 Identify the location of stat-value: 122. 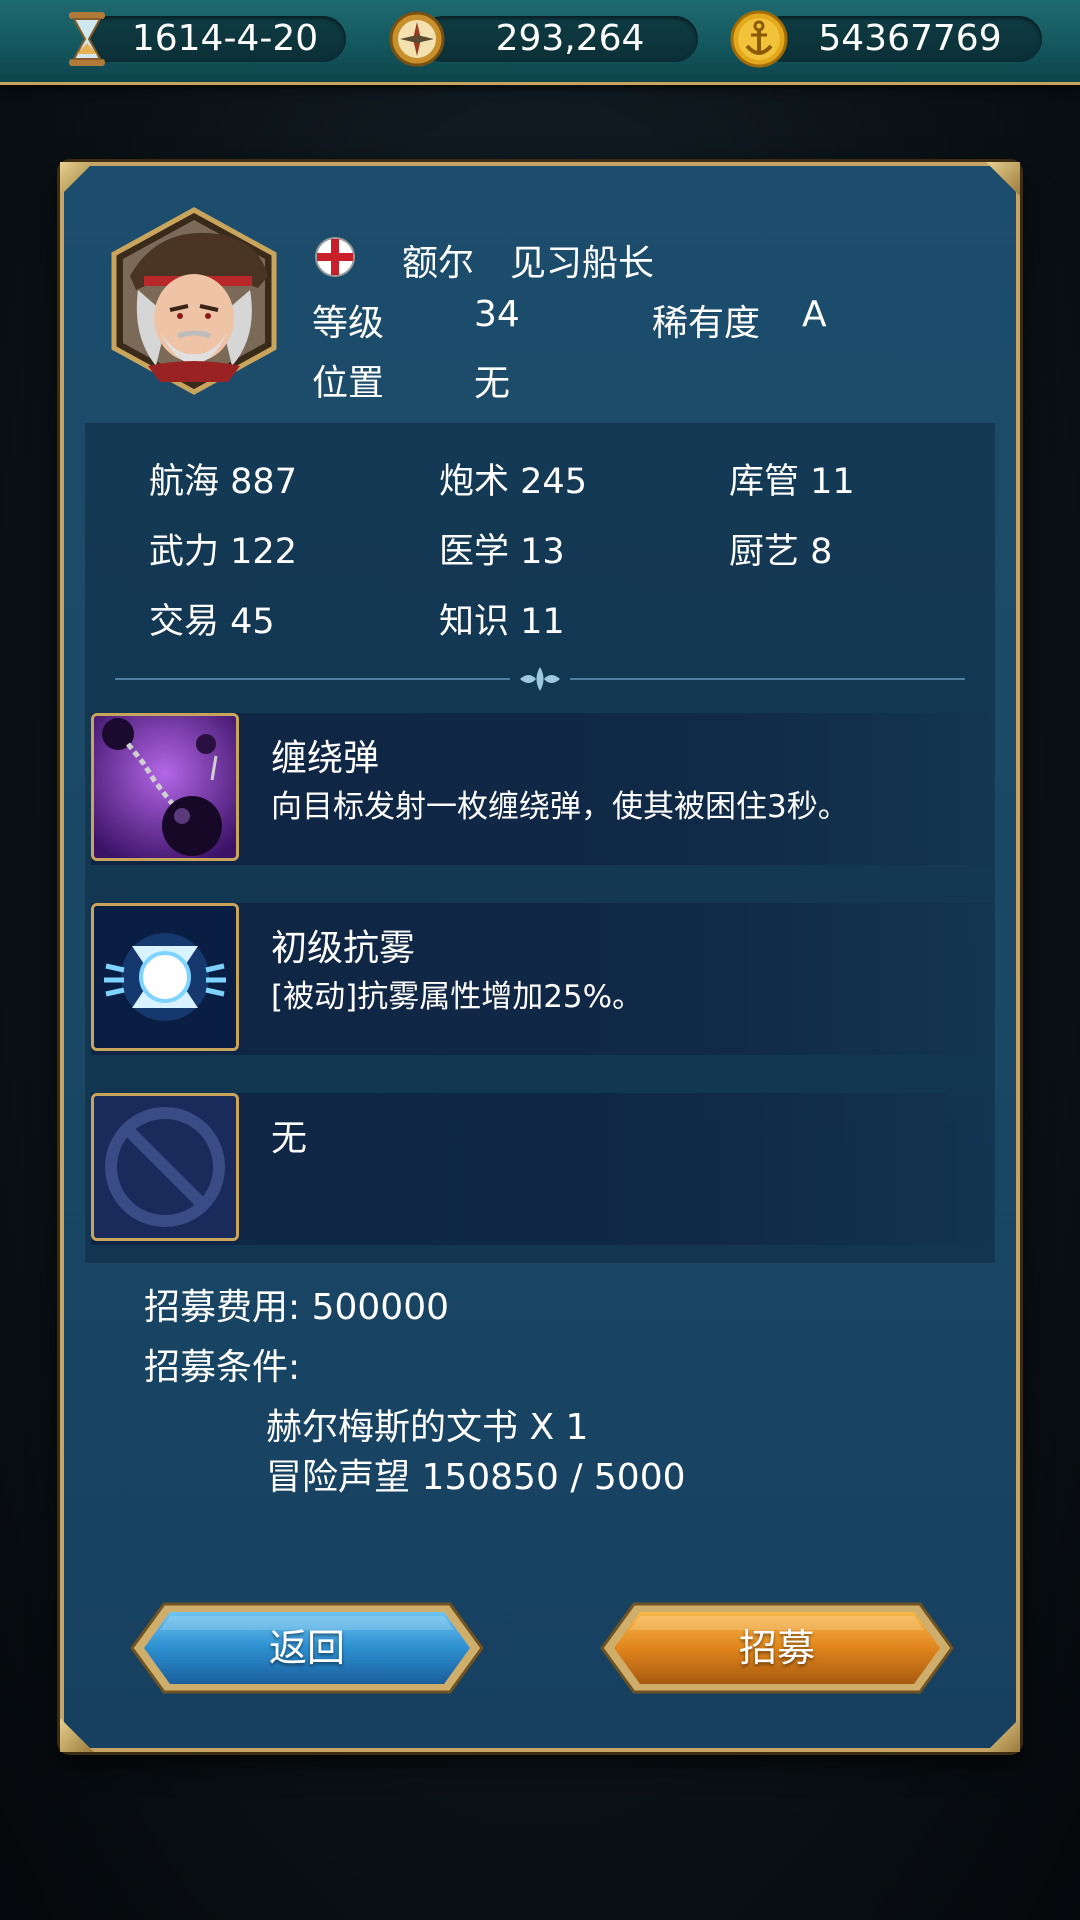
(263, 552).